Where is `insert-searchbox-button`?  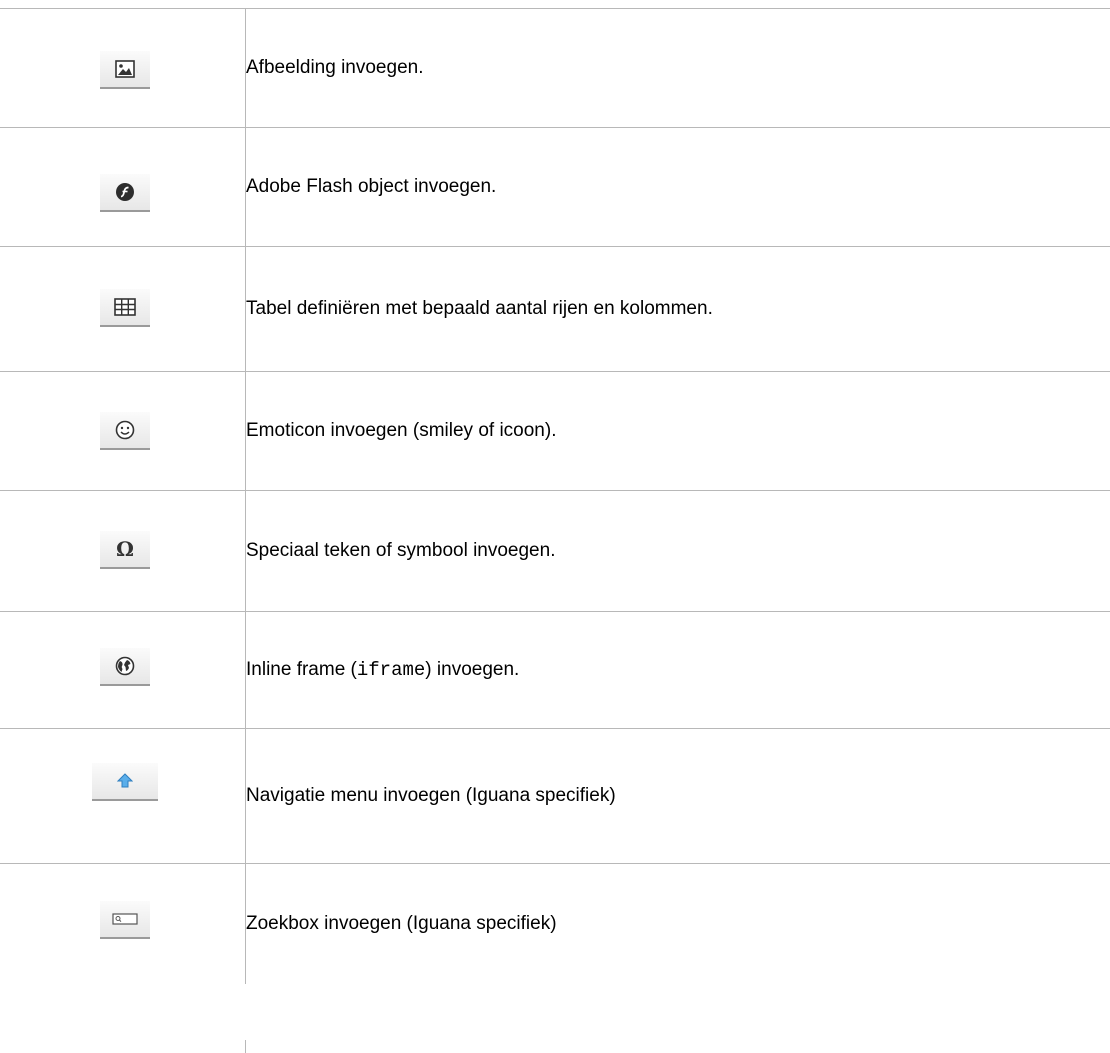
insert-searchbox-button is located at coordinates (125, 920).